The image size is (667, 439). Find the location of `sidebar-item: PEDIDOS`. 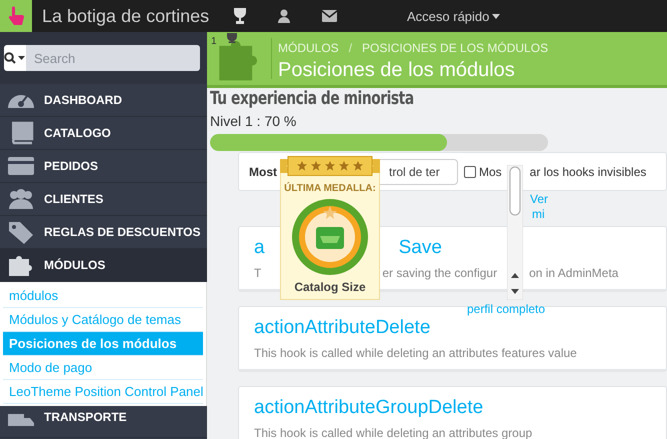

sidebar-item: PEDIDOS is located at coordinates (103, 166).